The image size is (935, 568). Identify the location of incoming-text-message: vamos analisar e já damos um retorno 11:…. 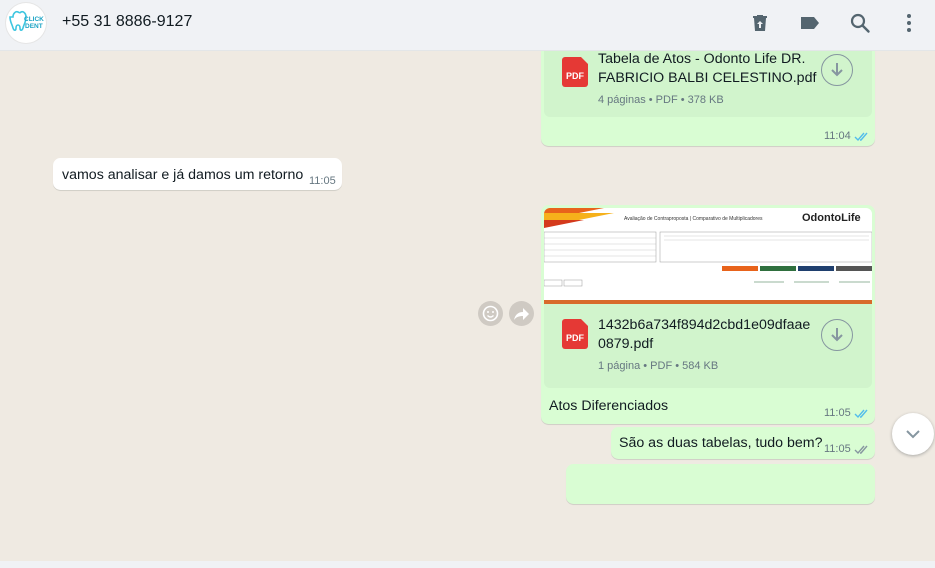
(197, 174).